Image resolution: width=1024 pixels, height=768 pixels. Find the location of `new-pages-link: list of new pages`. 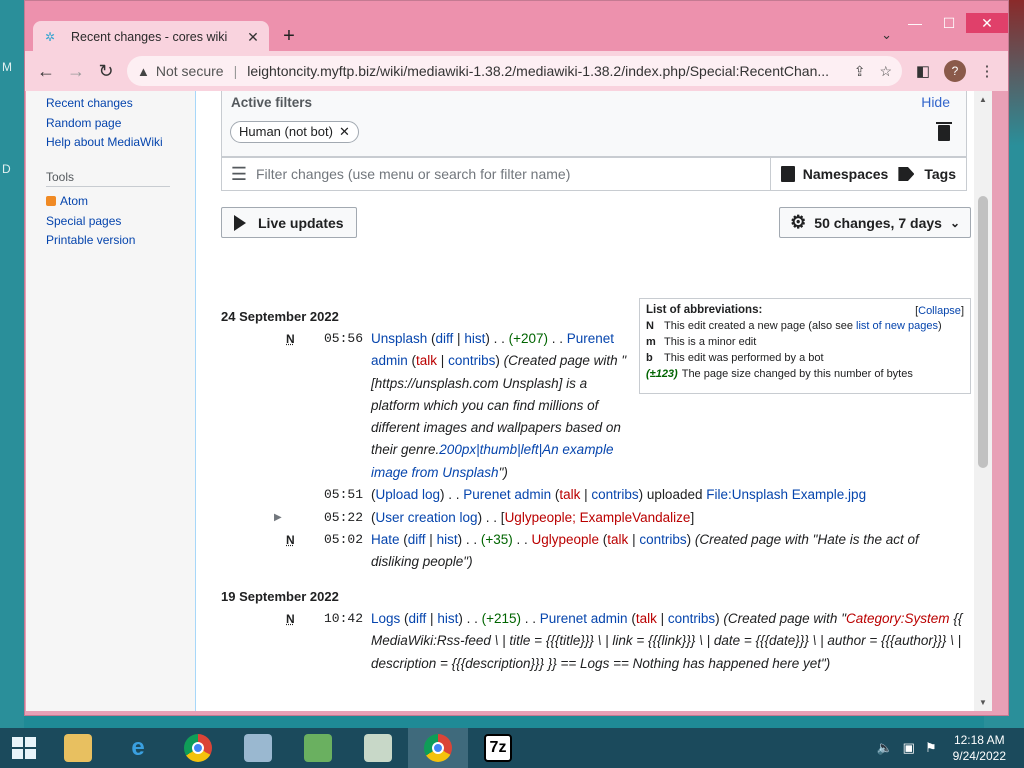

new-pages-link: list of new pages is located at coordinates (897, 326).